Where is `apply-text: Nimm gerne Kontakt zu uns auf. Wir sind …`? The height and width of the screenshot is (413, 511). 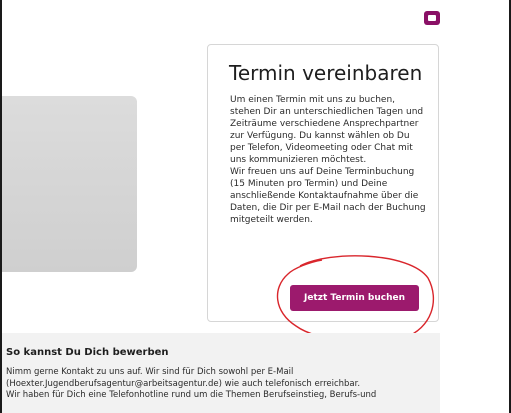 apply-text: Nimm gerne Kontakt zu uns auf. Wir sind … is located at coordinates (222, 384).